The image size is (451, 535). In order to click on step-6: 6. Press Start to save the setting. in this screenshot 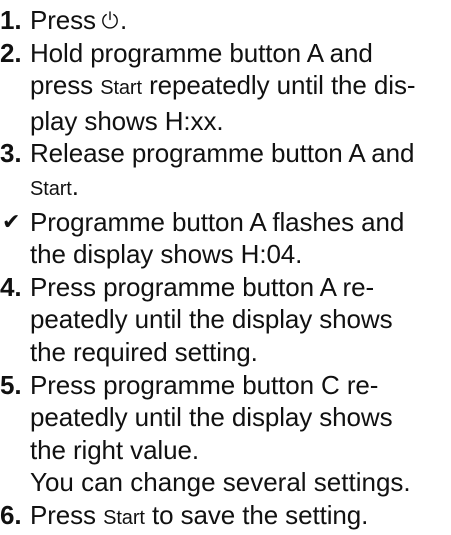, I will do `click(225, 517)`.